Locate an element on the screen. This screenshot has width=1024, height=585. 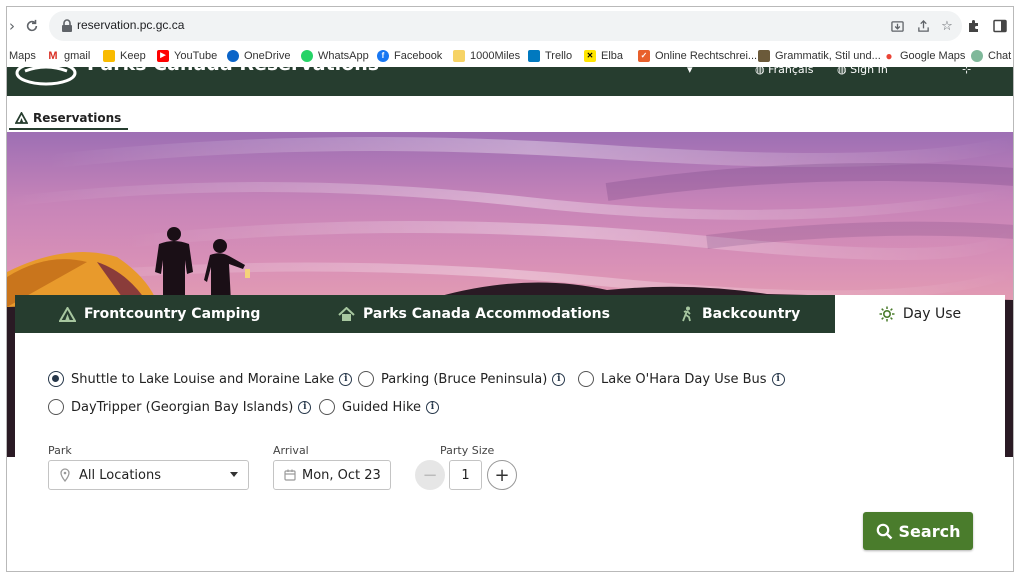
language-link: ◍ Français is located at coordinates (784, 71).